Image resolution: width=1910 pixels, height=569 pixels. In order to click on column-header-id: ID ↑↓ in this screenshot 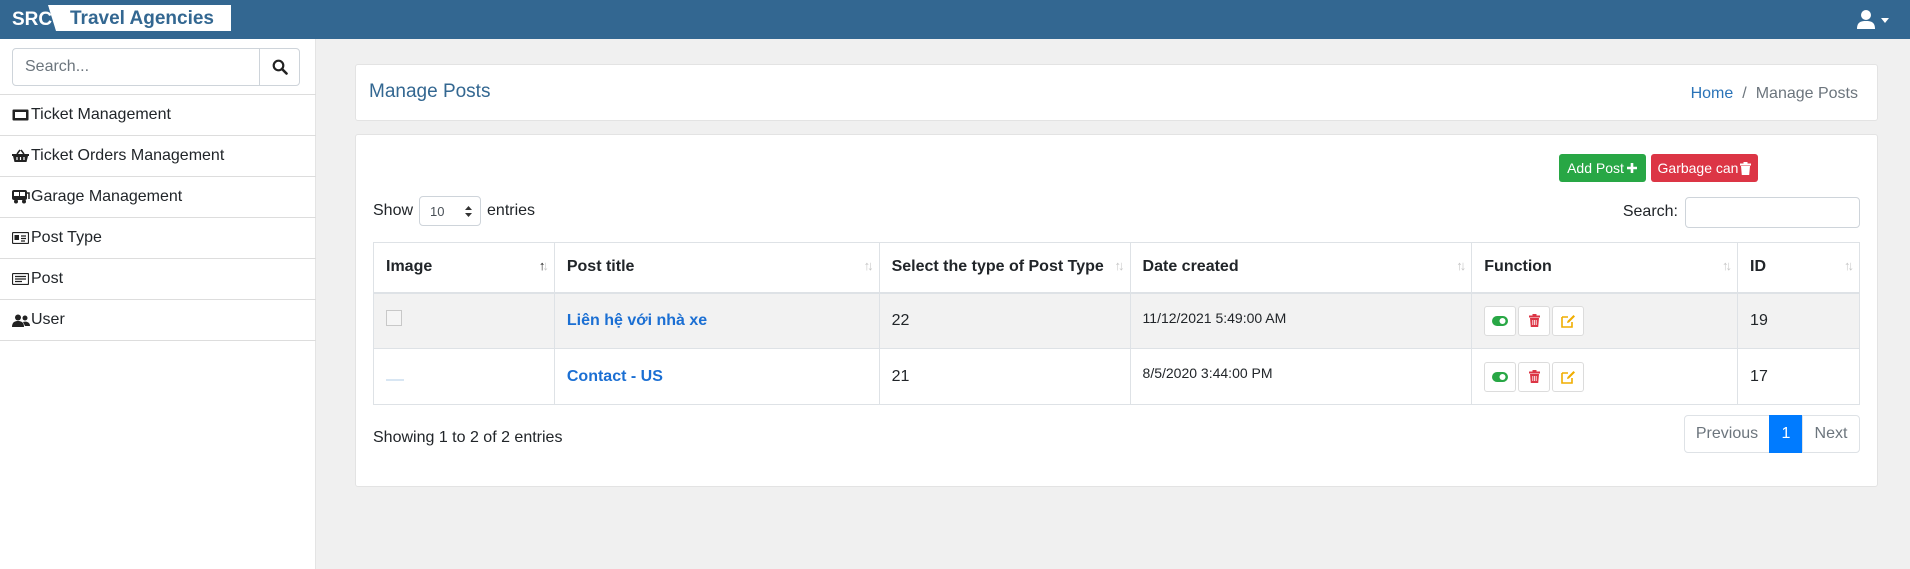, I will do `click(1798, 268)`.